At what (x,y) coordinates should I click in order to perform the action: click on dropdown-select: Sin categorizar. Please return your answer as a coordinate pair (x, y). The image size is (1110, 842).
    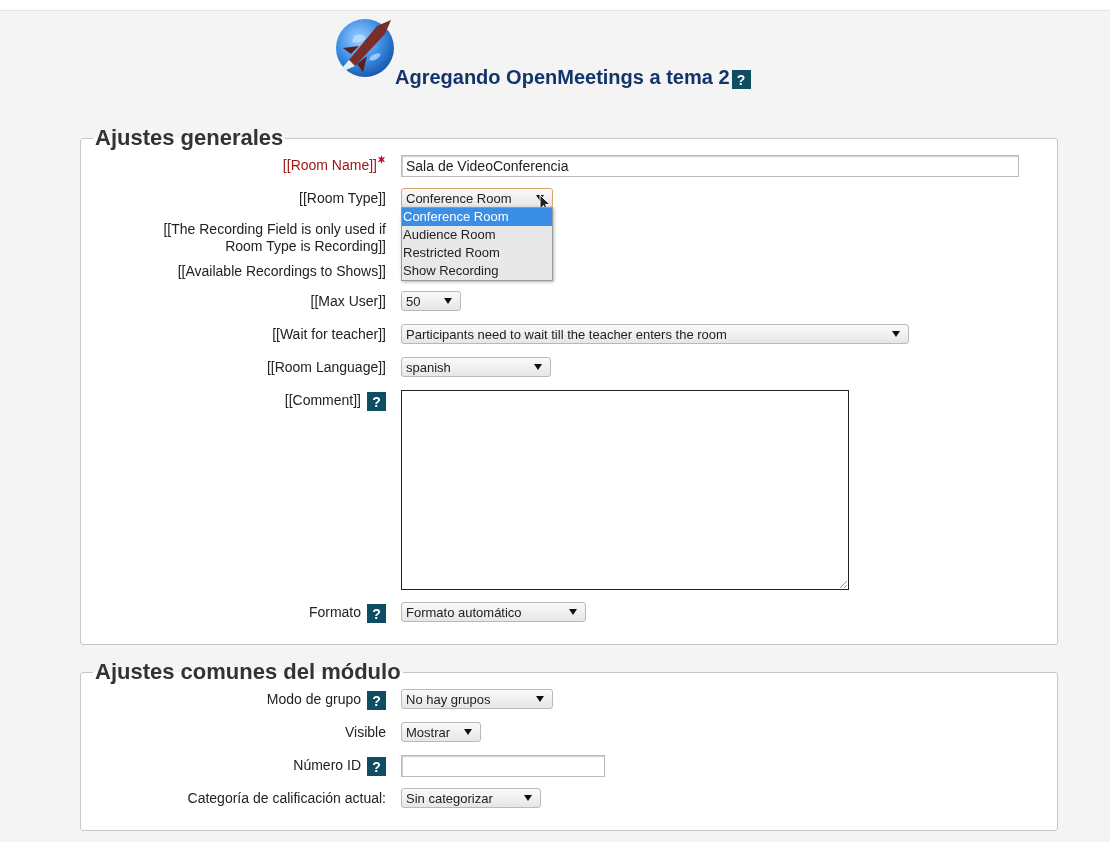
    Looking at the image, I should click on (471, 798).